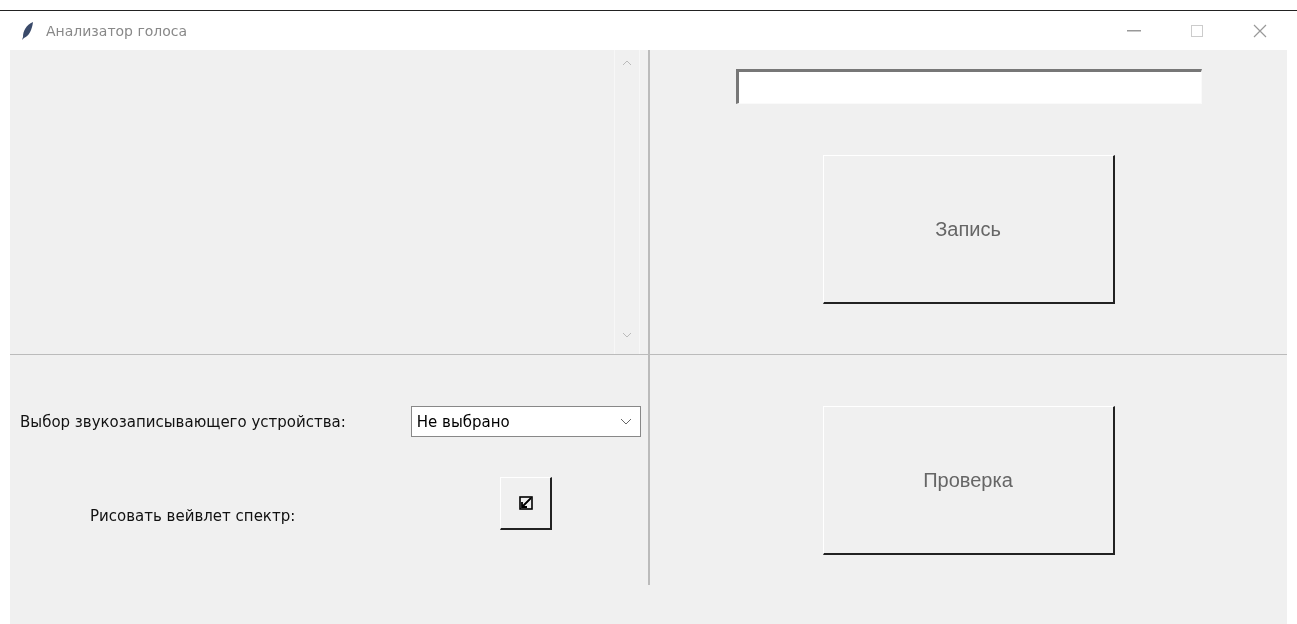 The image size is (1297, 624). I want to click on minimize-icon, so click(1134, 30).